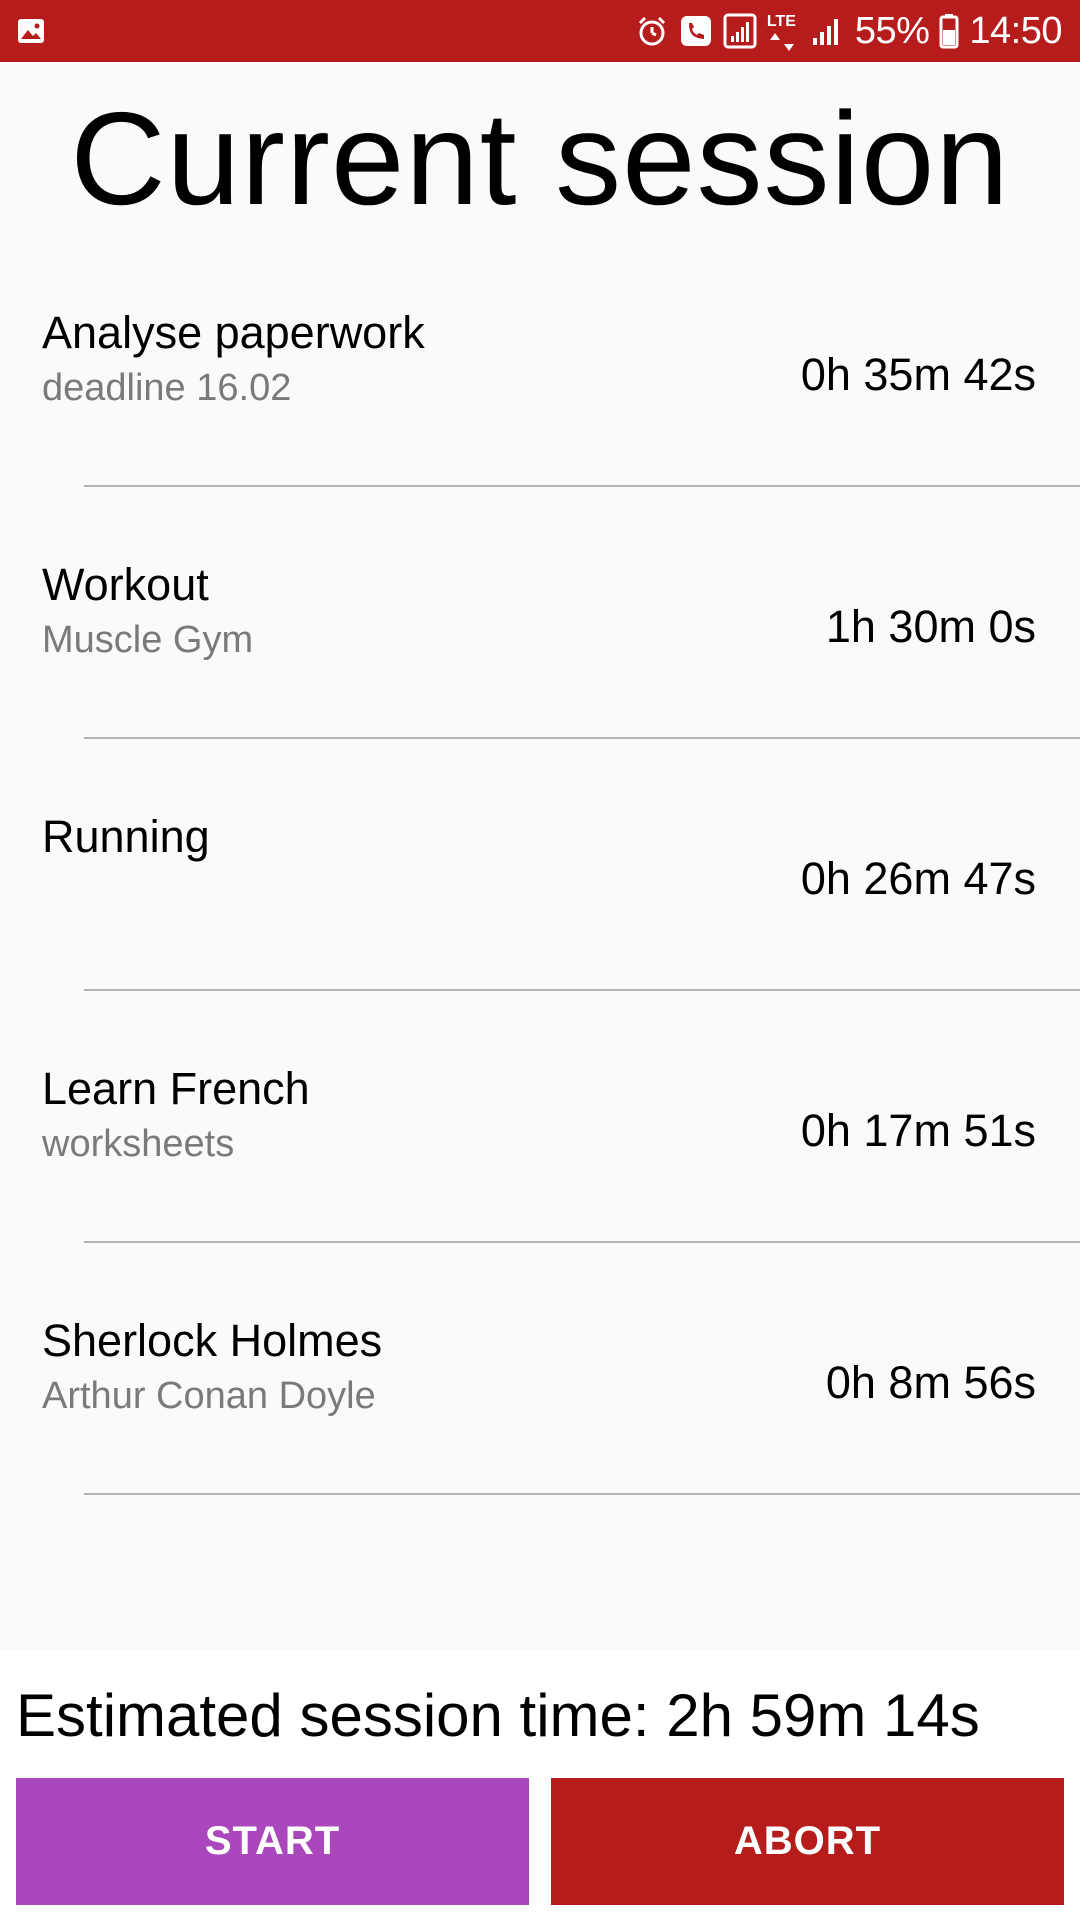 This screenshot has width=1080, height=1920. Describe the element at coordinates (930, 1382) in the screenshot. I see `task-duration: 0h 8m 56s` at that location.